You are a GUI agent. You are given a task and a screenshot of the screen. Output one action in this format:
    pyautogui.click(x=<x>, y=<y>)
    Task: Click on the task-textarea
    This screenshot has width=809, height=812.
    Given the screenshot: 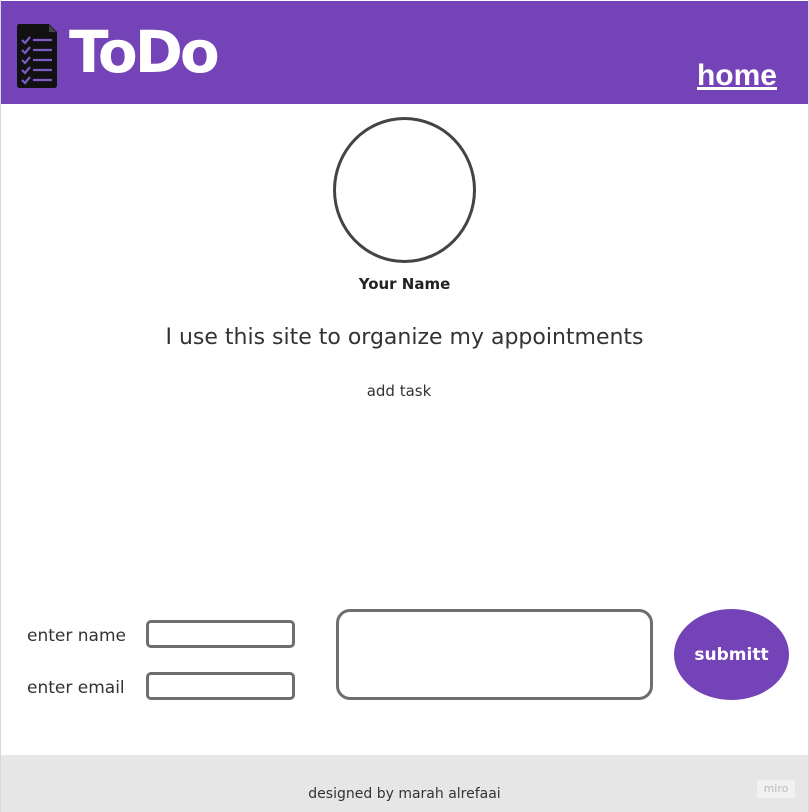 What is the action you would take?
    pyautogui.click(x=494, y=654)
    